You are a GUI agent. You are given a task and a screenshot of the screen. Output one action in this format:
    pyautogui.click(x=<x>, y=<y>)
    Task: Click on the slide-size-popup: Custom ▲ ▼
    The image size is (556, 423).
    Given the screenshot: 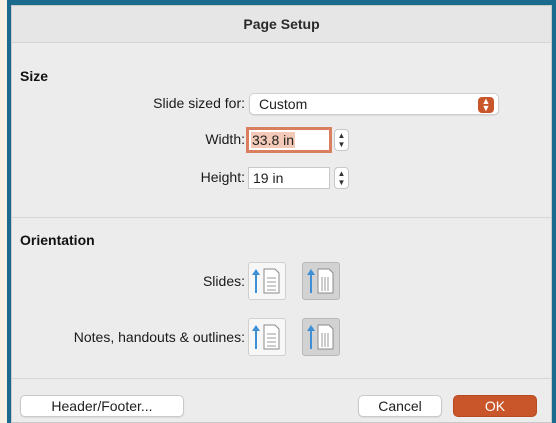 What is the action you would take?
    pyautogui.click(x=374, y=104)
    